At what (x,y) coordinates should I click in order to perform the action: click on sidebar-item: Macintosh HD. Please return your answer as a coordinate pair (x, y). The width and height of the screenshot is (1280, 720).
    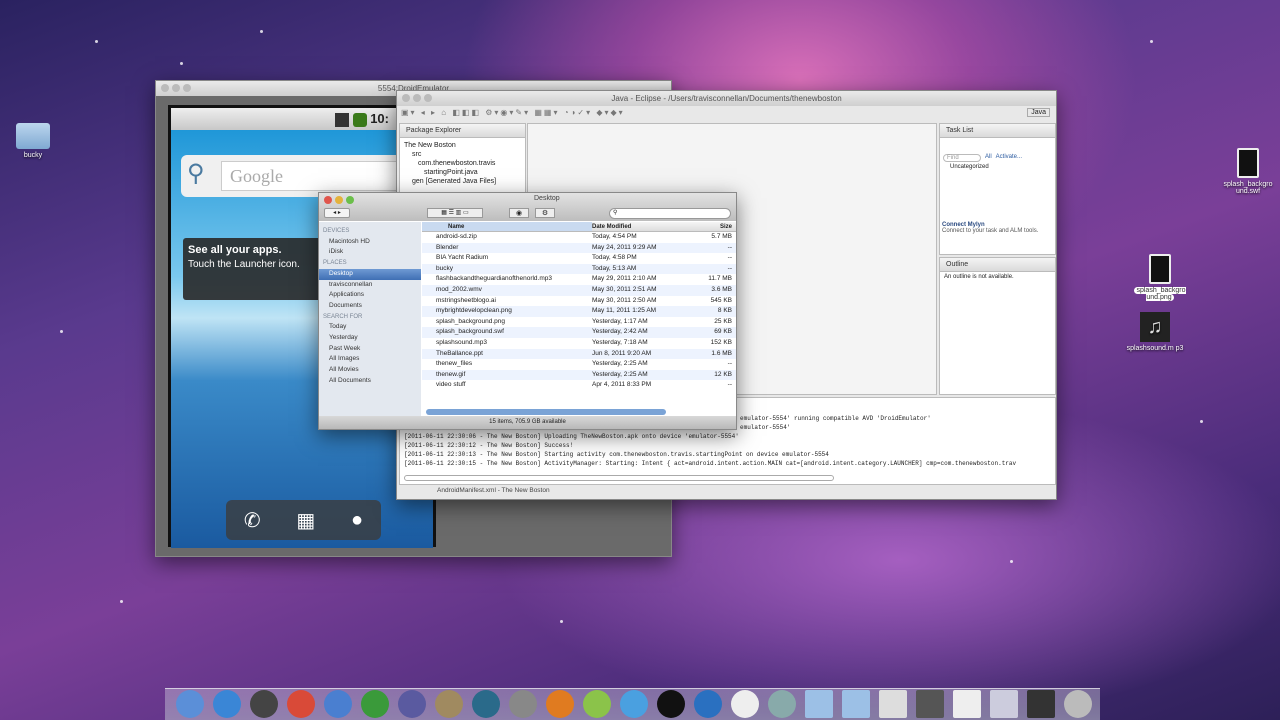
    Looking at the image, I should click on (370, 242).